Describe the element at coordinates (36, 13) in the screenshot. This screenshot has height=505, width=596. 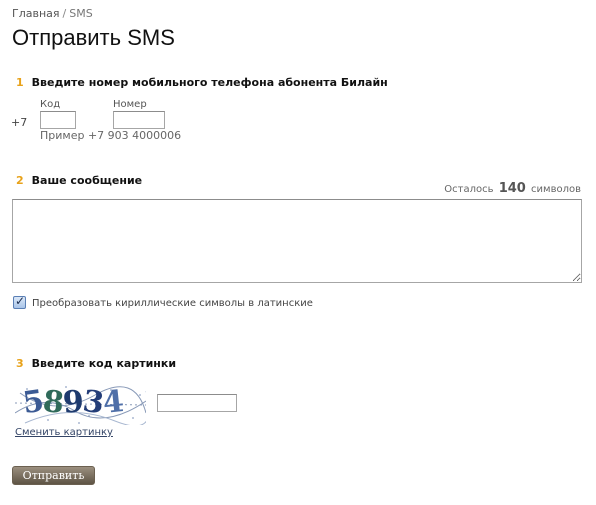
I see `breadcrumb-home-link: Главная` at that location.